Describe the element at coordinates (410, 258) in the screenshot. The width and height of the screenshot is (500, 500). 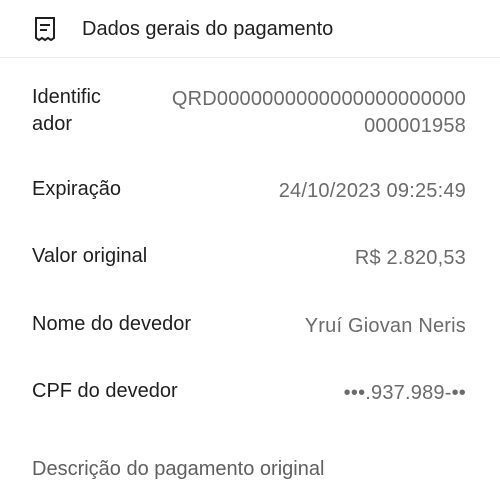
I see `original-value-amount: R$ 2.820,53` at that location.